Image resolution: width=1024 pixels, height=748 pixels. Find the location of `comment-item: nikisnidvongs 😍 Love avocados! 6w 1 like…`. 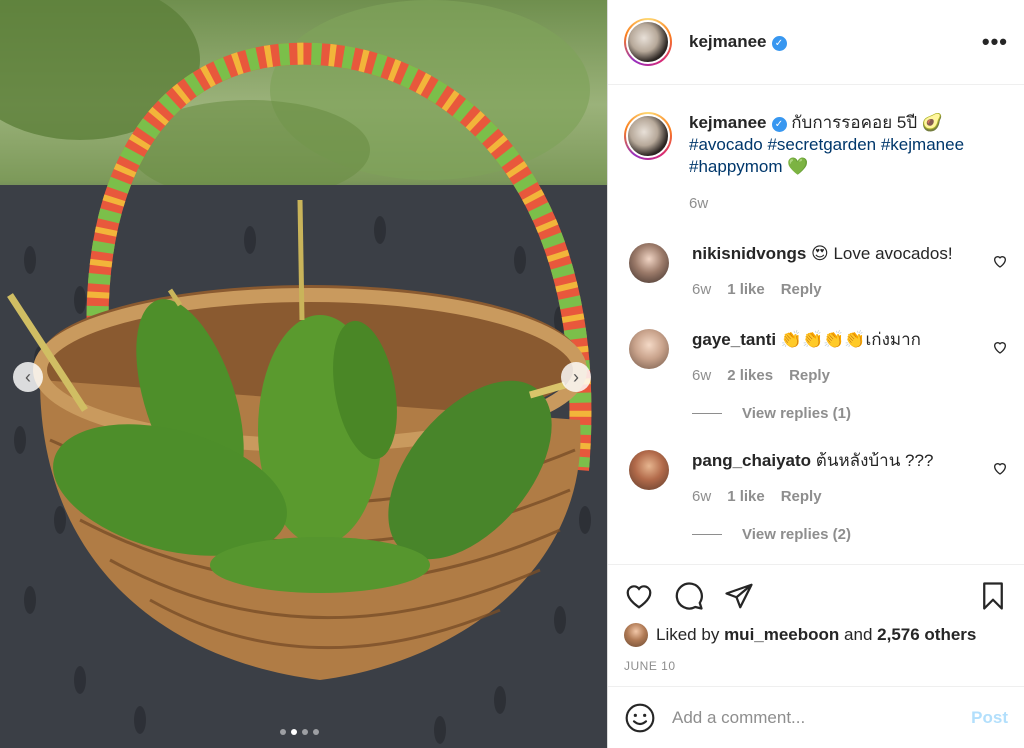

comment-item: nikisnidvongs 😍 Love avocados! 6w 1 like… is located at coordinates (816, 272).